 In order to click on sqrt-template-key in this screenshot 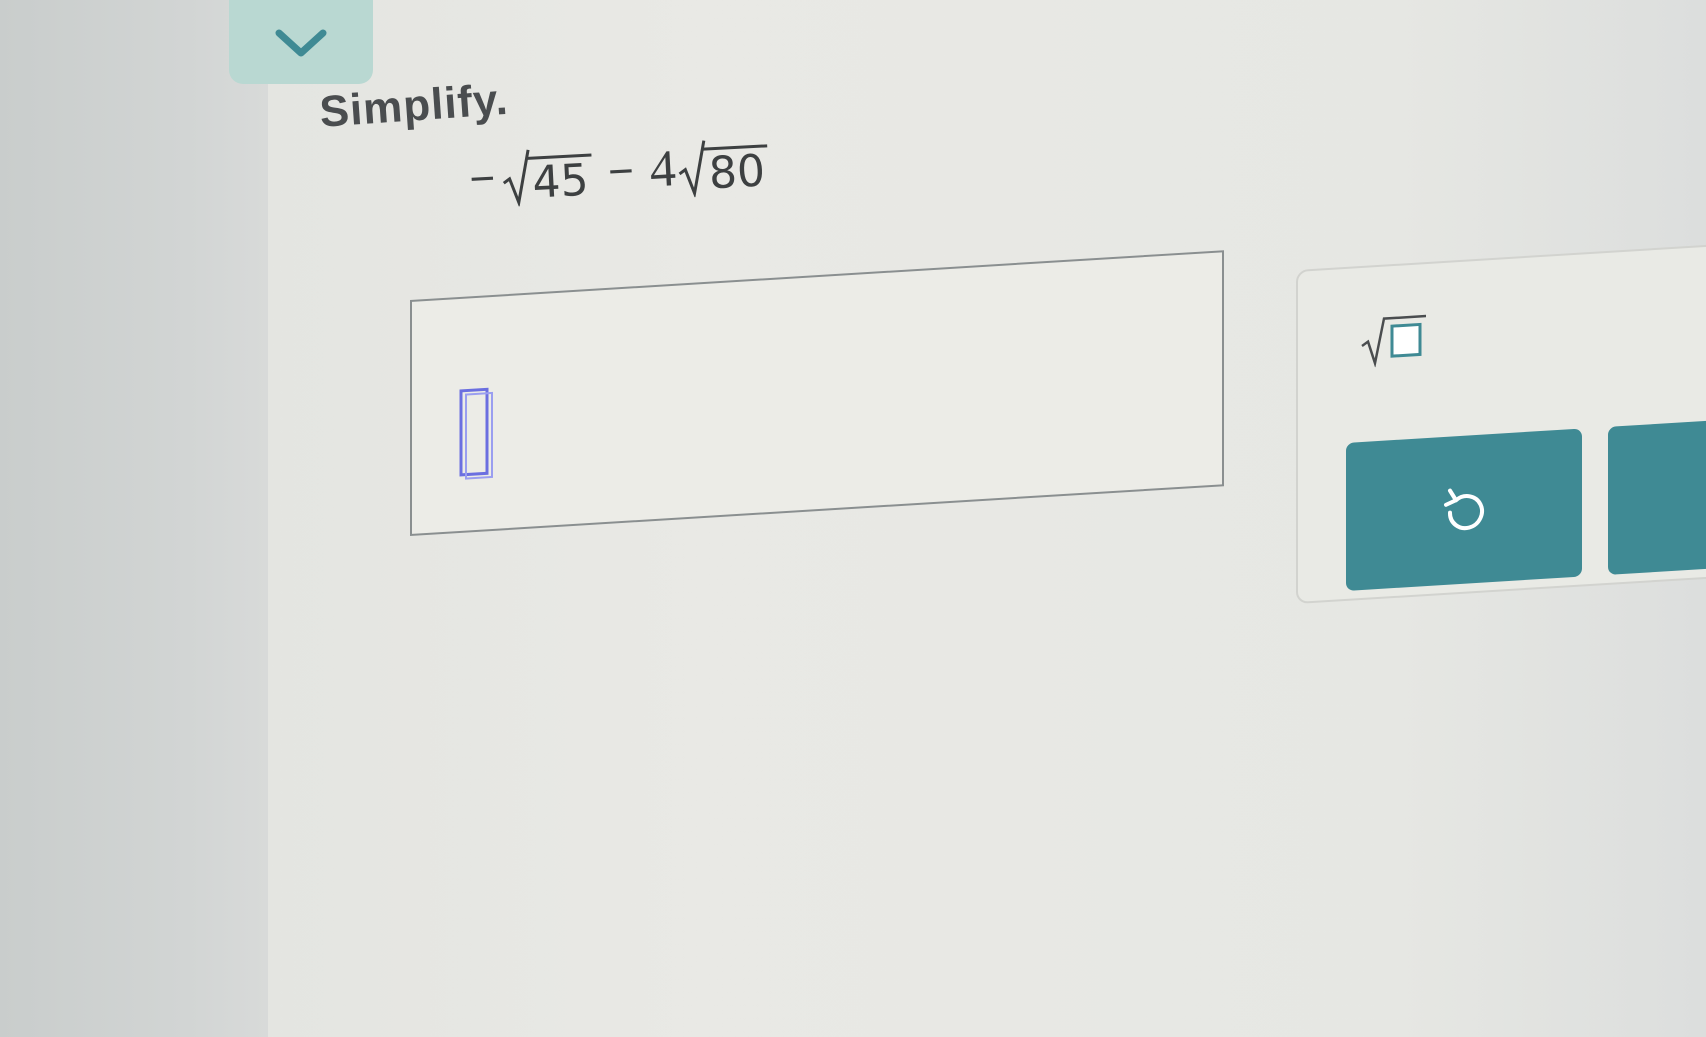, I will do `click(1394, 340)`.